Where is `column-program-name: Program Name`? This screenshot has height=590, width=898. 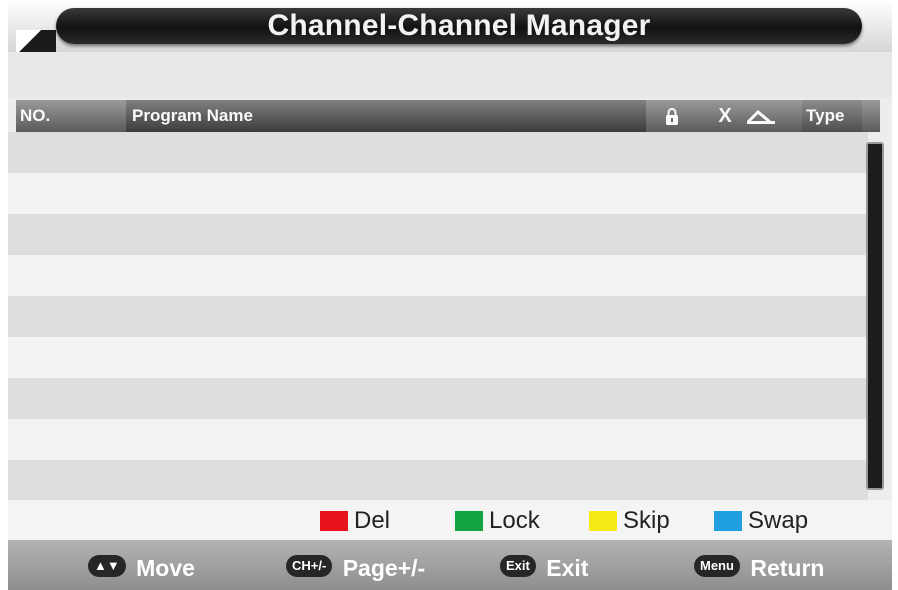
column-program-name: Program Name is located at coordinates (386, 116).